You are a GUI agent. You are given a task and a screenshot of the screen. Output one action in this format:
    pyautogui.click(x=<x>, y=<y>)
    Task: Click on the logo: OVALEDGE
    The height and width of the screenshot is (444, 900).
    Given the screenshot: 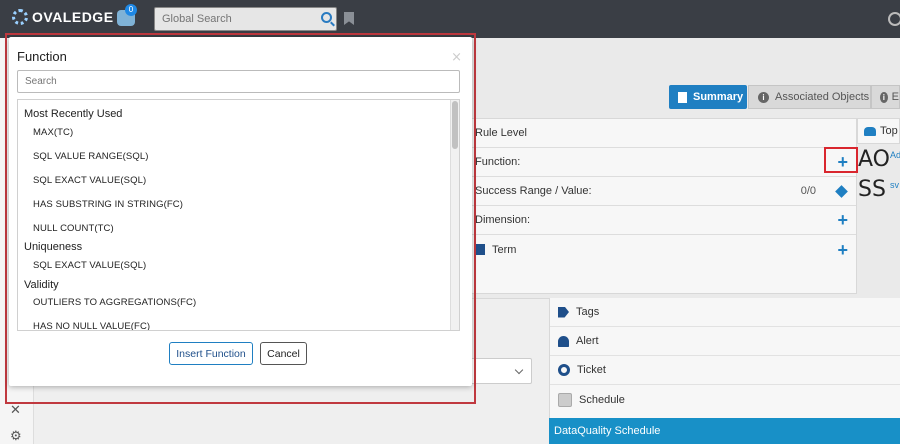 What is the action you would take?
    pyautogui.click(x=63, y=17)
    